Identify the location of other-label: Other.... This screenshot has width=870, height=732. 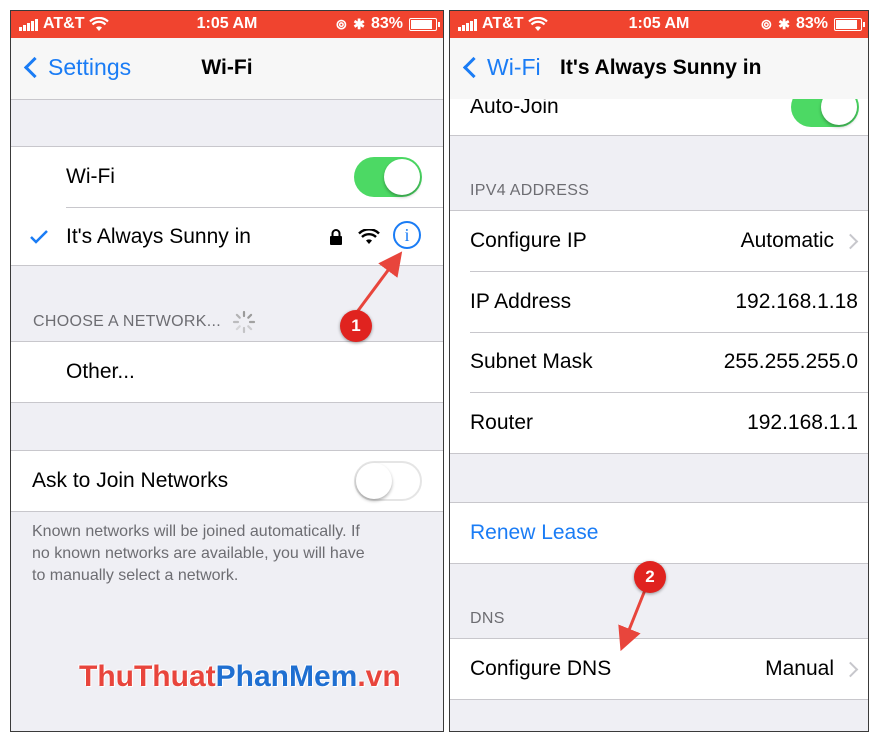
(100, 371).